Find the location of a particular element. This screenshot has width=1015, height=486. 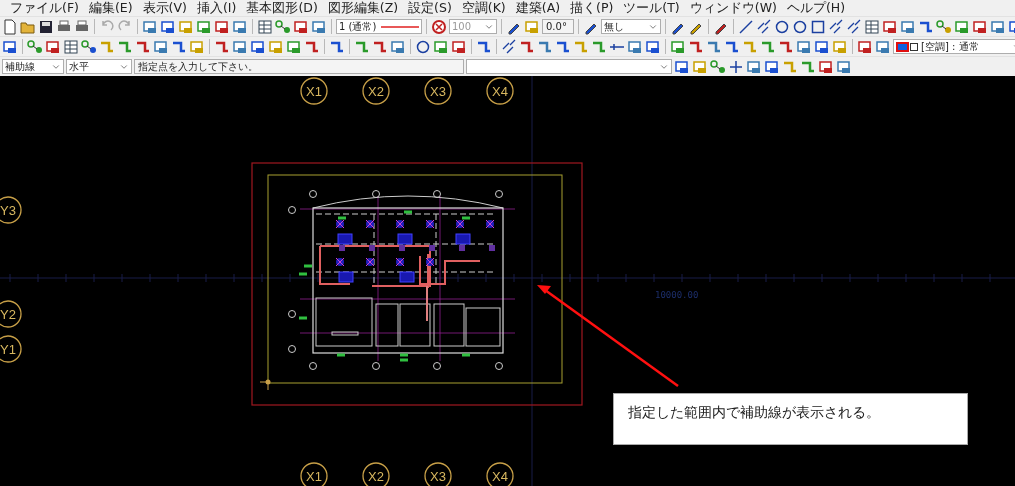

plus-icon is located at coordinates (736, 66).